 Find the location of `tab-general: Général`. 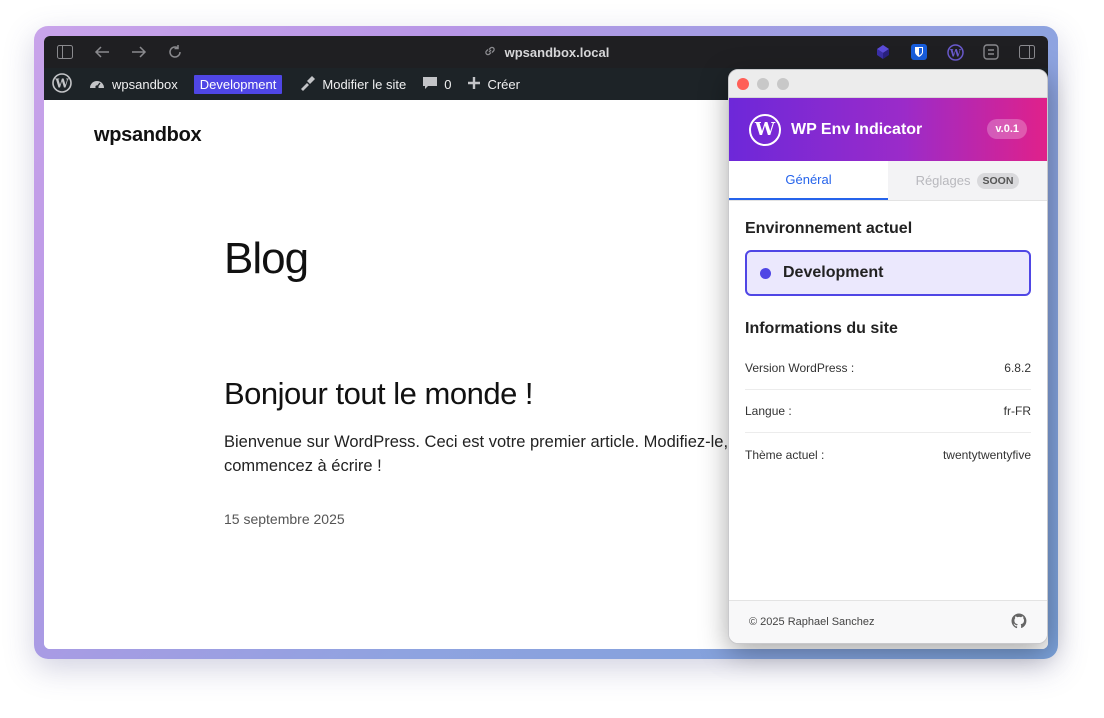

tab-general: Général is located at coordinates (808, 180).